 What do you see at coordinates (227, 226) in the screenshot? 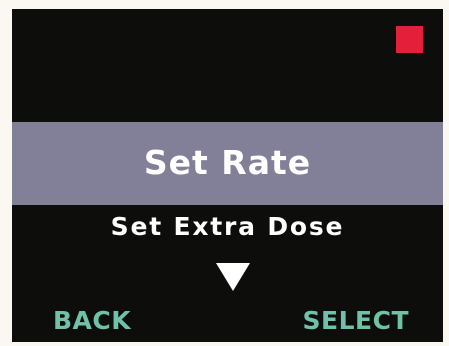
I see `menu-item-set-extra-dose: Set Extra Dose` at bounding box center [227, 226].